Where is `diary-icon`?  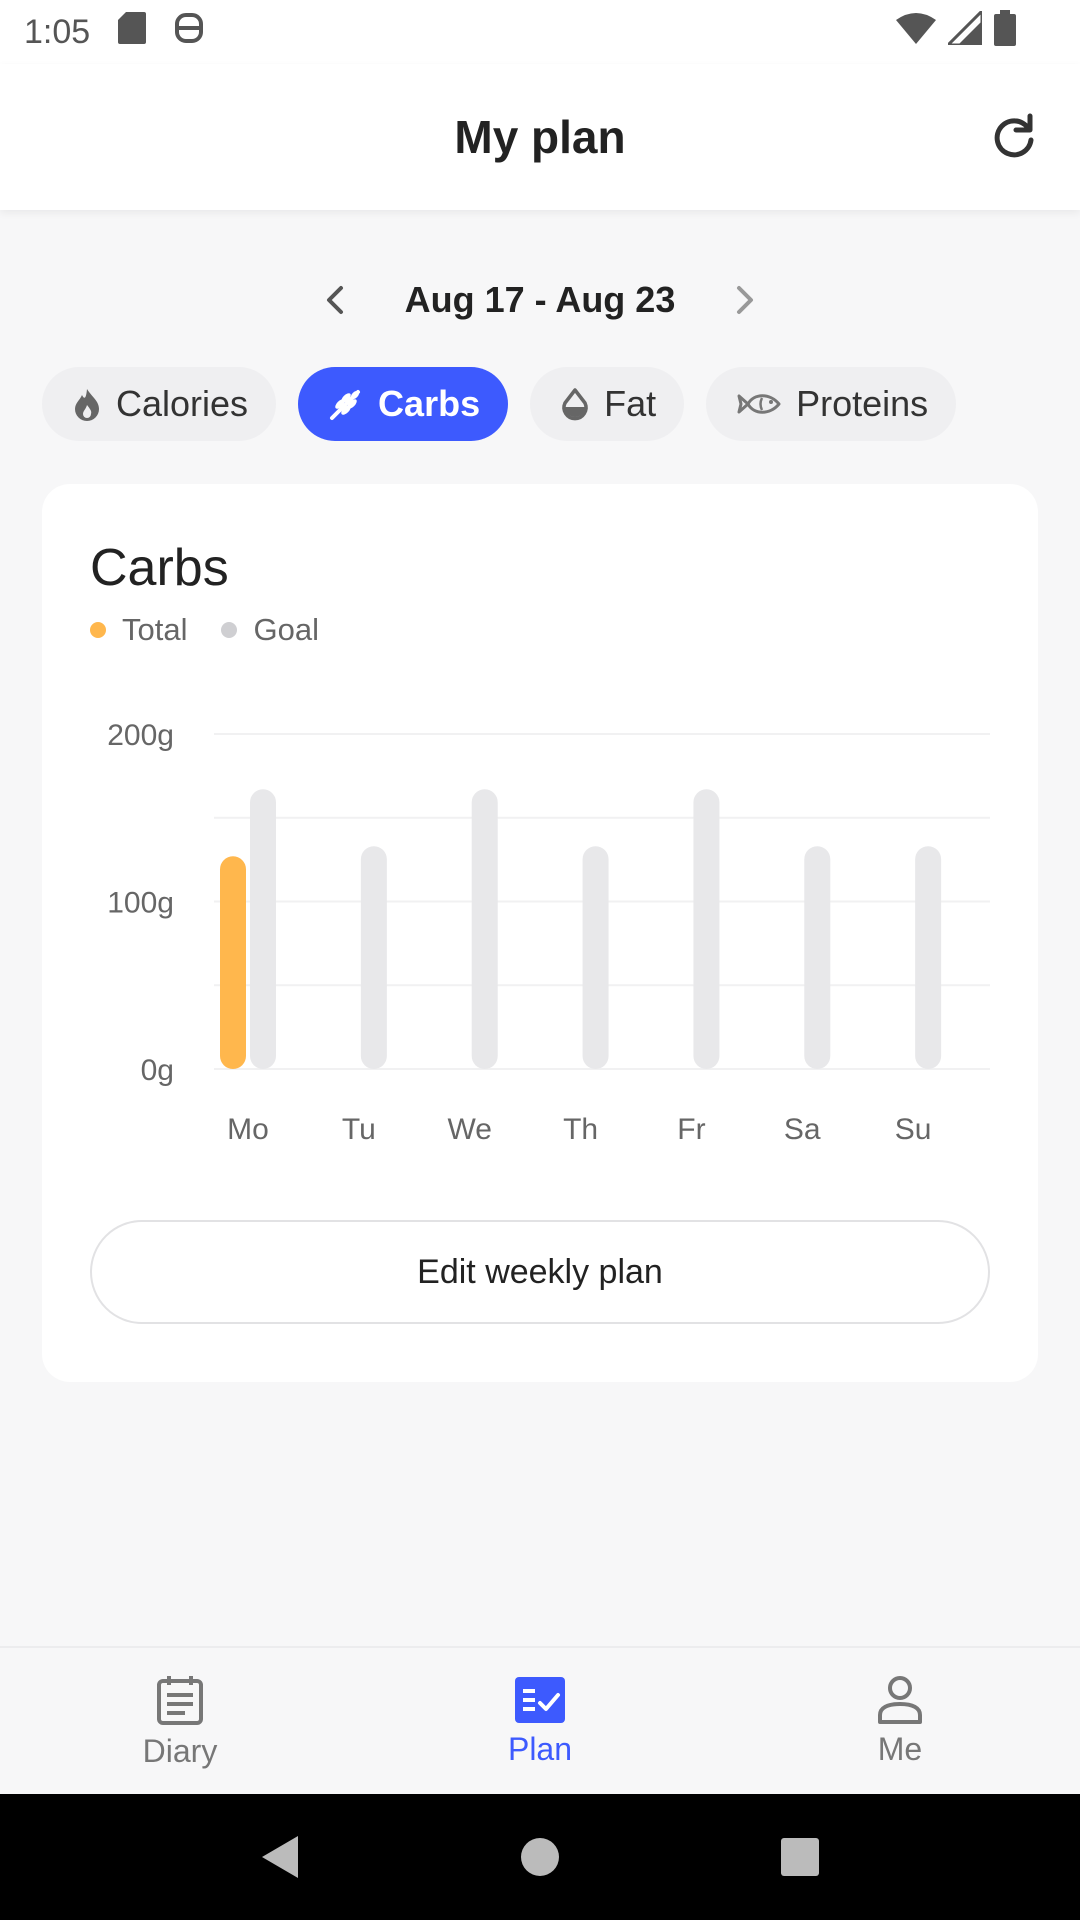
diary-icon is located at coordinates (180, 1700).